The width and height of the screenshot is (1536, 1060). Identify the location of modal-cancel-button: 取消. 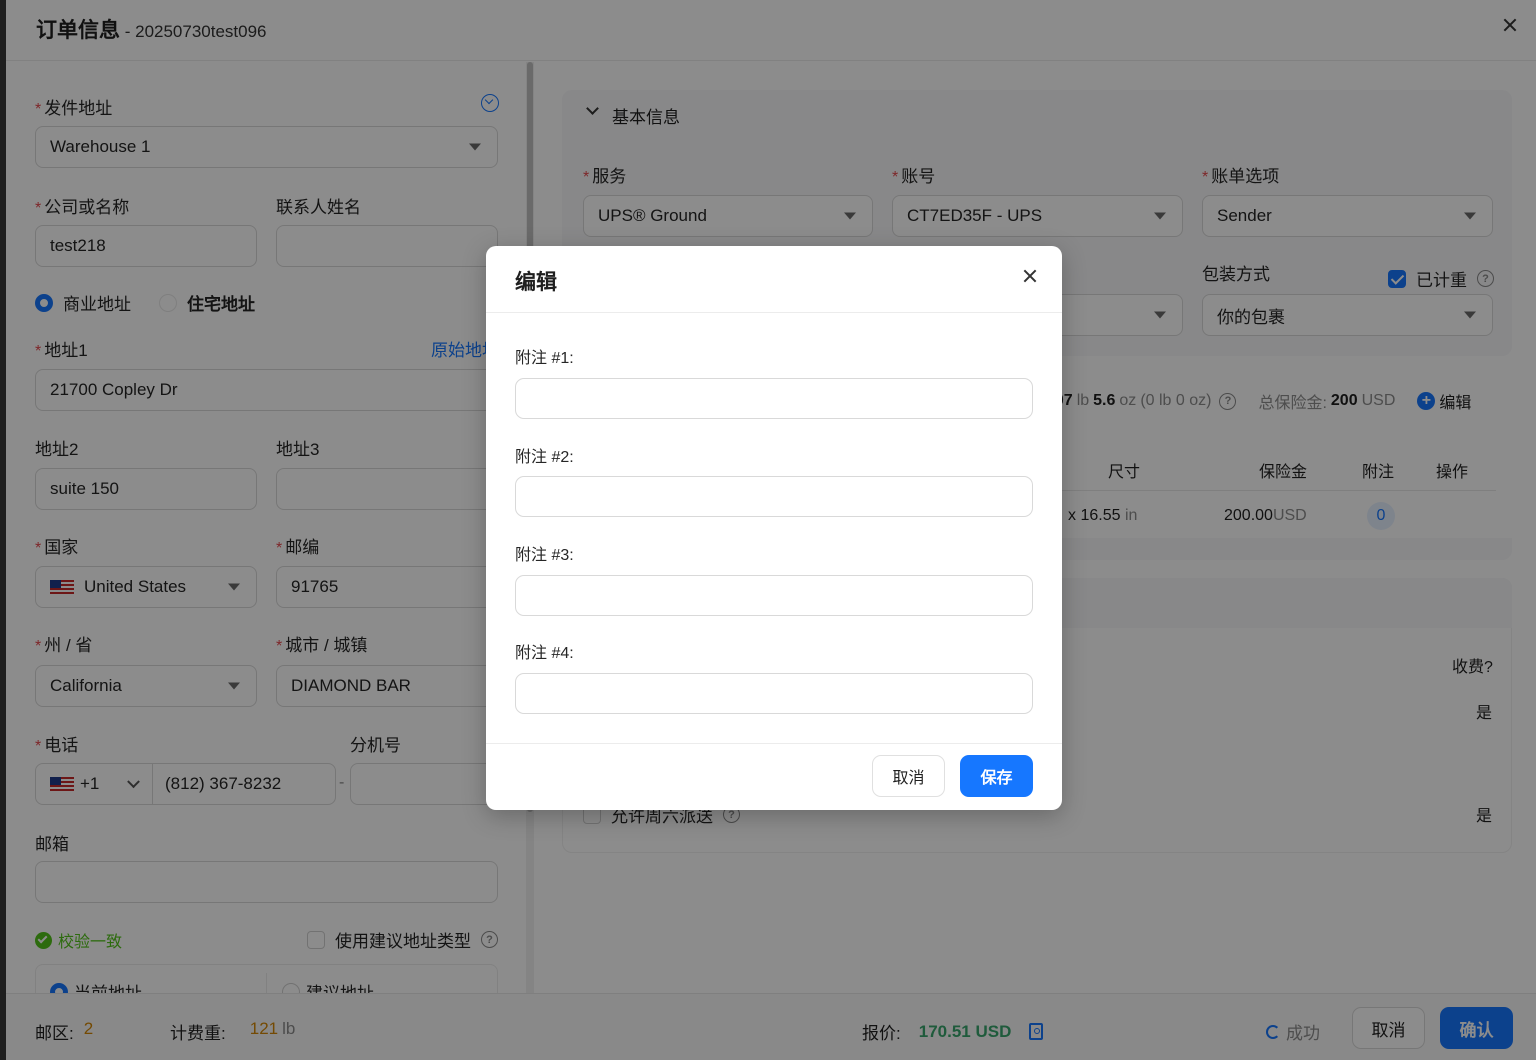
(908, 776).